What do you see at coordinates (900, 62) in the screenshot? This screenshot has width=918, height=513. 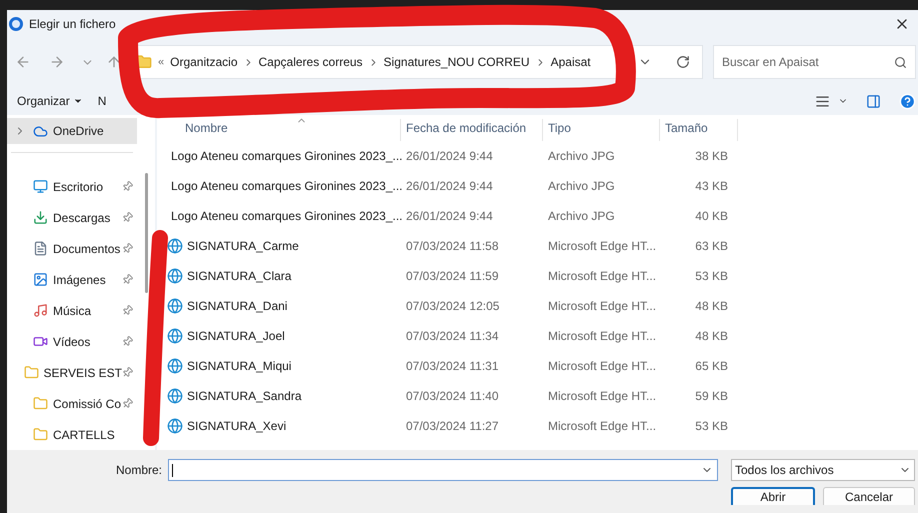 I see `search-icon` at bounding box center [900, 62].